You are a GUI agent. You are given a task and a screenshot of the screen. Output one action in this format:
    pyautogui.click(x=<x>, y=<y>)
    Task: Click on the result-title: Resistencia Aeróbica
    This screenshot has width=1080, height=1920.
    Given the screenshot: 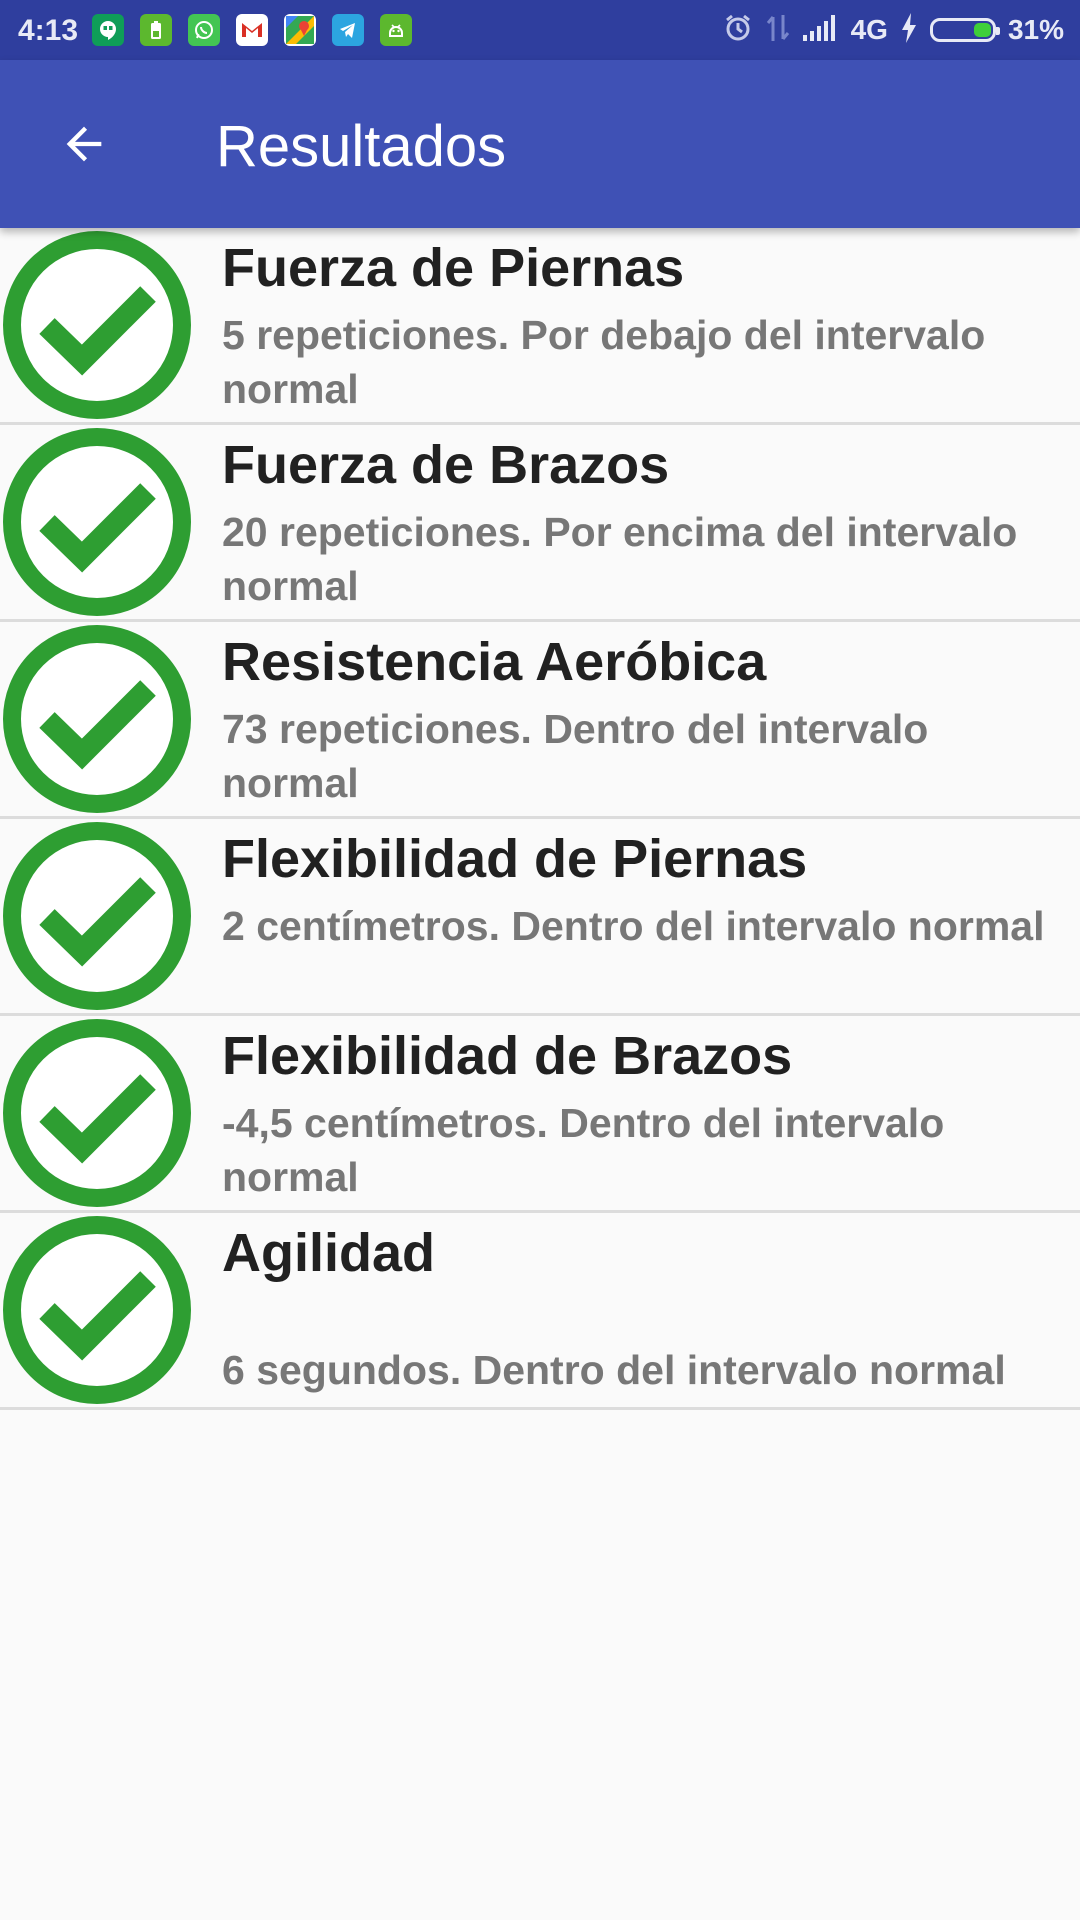 What is the action you would take?
    pyautogui.click(x=494, y=662)
    